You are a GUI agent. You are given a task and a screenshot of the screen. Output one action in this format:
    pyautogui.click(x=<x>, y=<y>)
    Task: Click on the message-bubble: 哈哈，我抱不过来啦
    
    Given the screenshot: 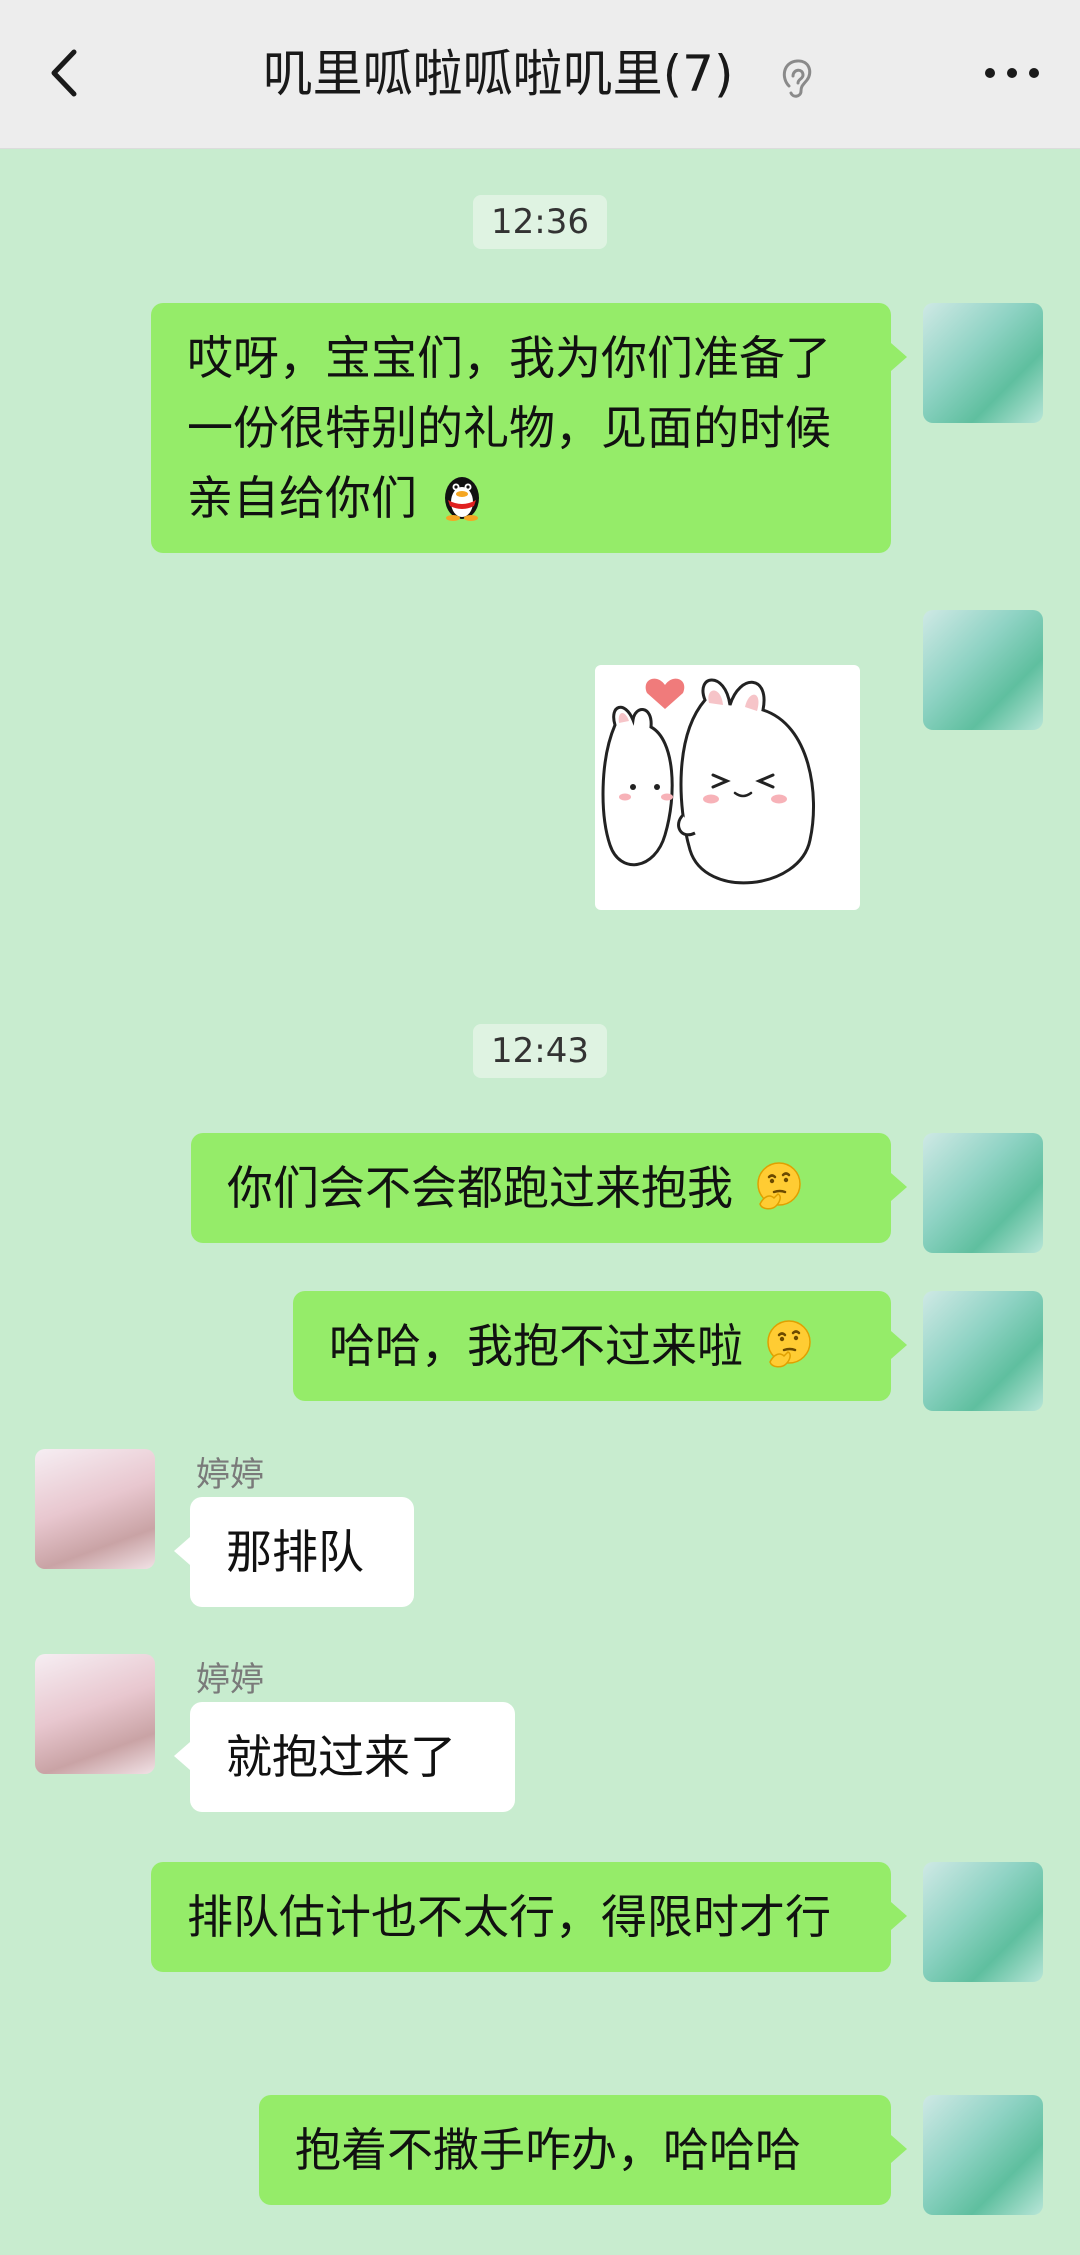 What is the action you would take?
    pyautogui.click(x=600, y=1346)
    